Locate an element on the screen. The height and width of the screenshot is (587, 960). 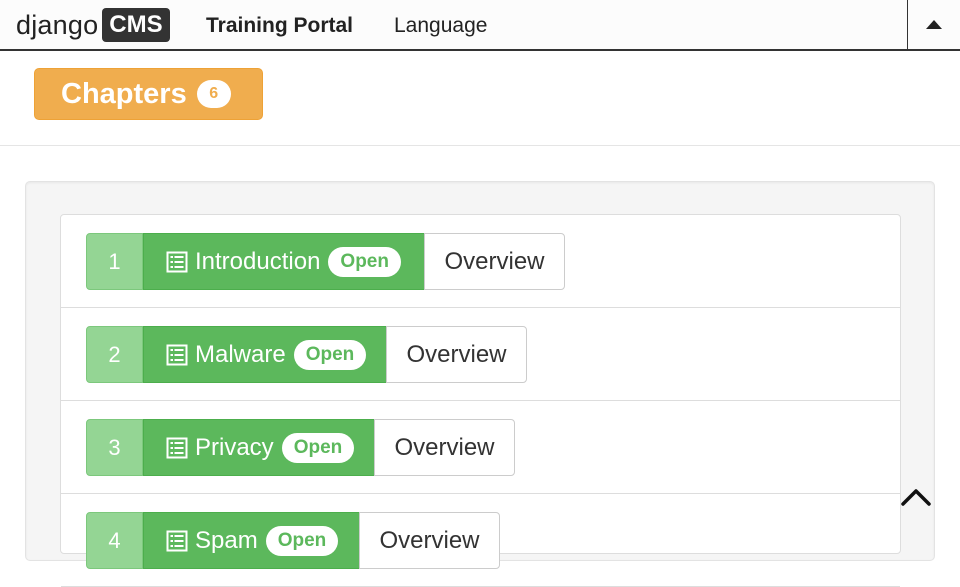
chapter-title: Spam is located at coordinates (226, 540).